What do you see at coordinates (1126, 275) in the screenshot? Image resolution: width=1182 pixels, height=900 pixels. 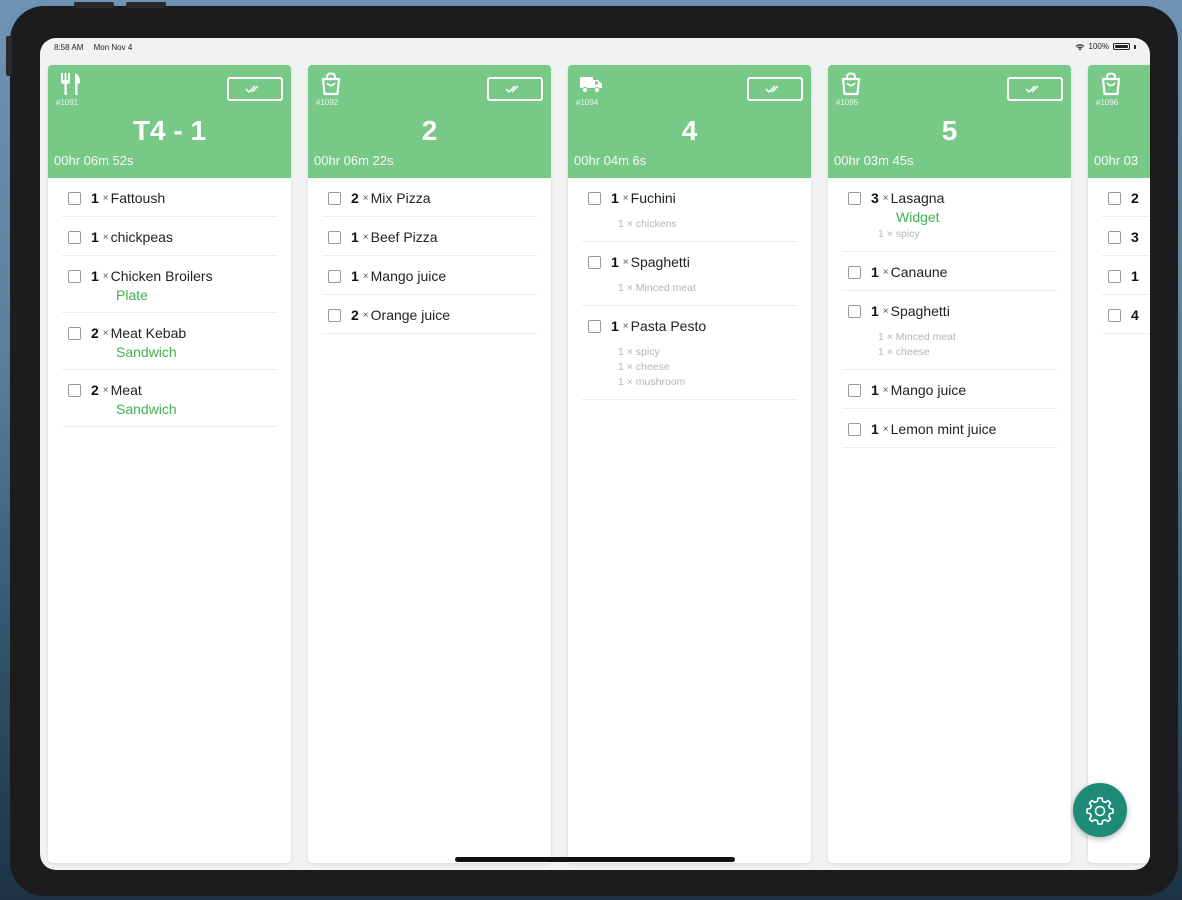 I see `order-item: 1` at bounding box center [1126, 275].